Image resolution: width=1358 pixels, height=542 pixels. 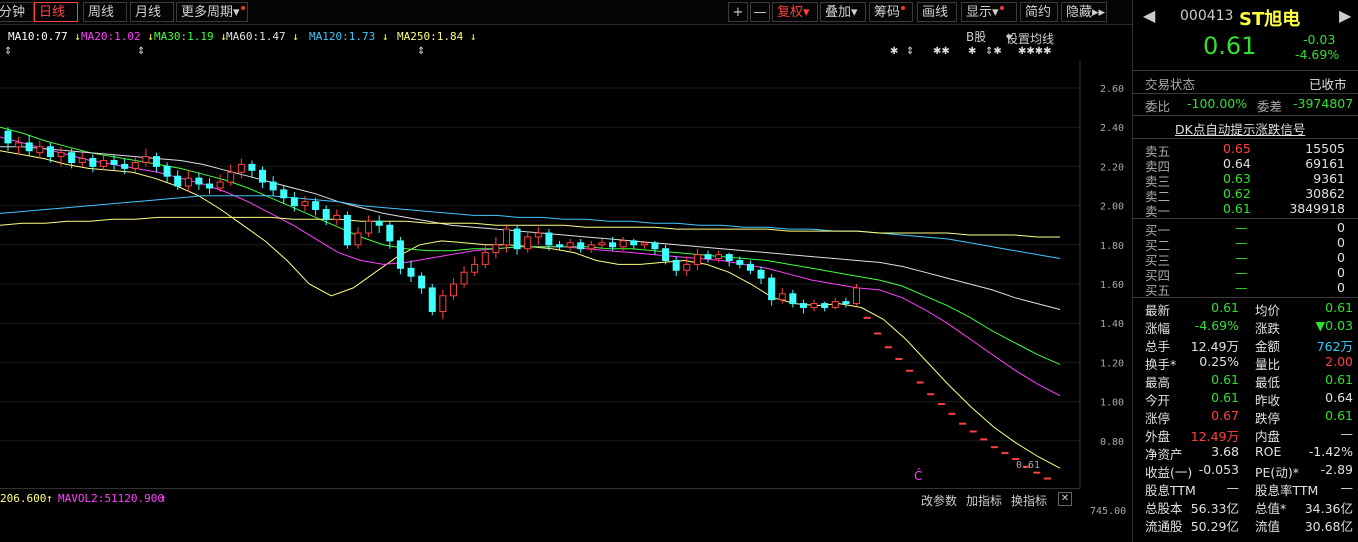 I want to click on draw-line-button: 画线, so click(x=937, y=12).